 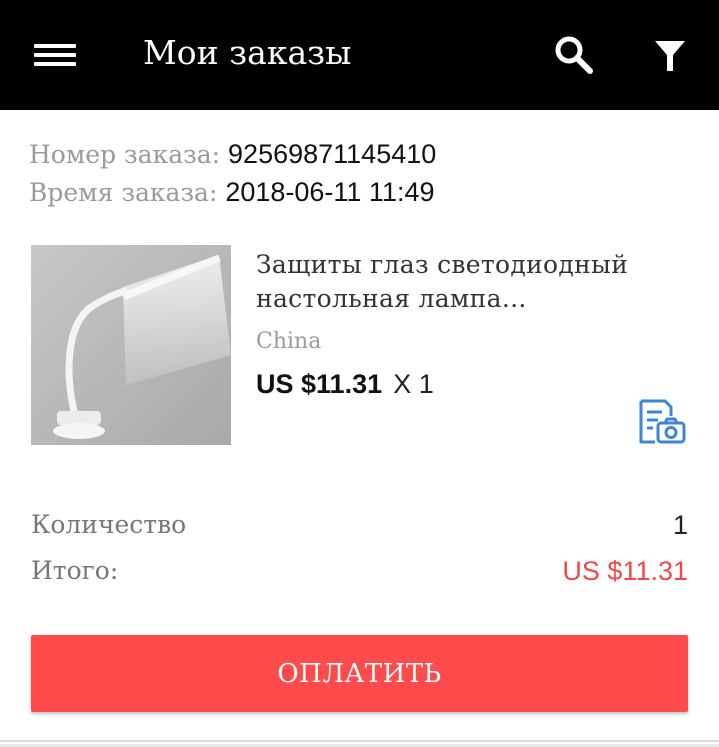 What do you see at coordinates (247, 52) in the screenshot?
I see `page-title: Мои заказы` at bounding box center [247, 52].